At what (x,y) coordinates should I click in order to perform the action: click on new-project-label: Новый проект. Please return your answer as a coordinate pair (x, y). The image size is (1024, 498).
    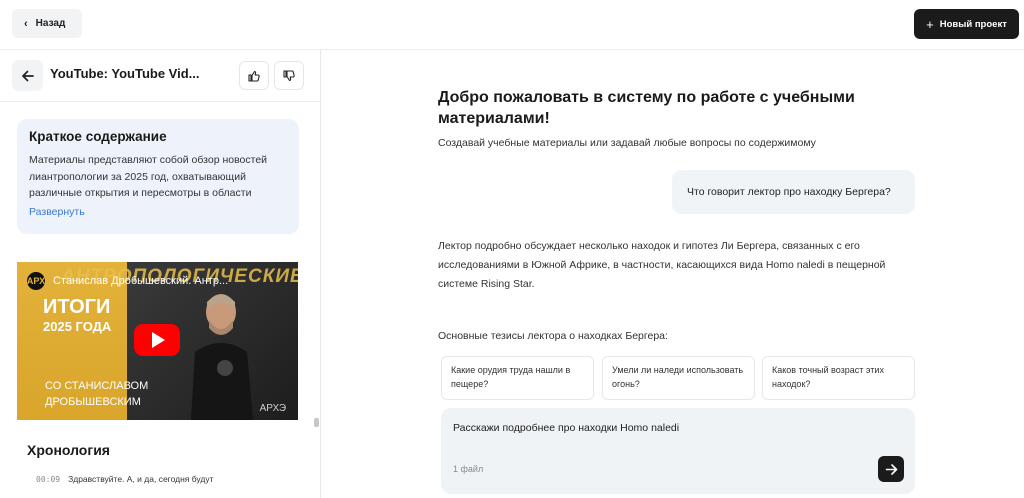
    Looking at the image, I should click on (973, 24).